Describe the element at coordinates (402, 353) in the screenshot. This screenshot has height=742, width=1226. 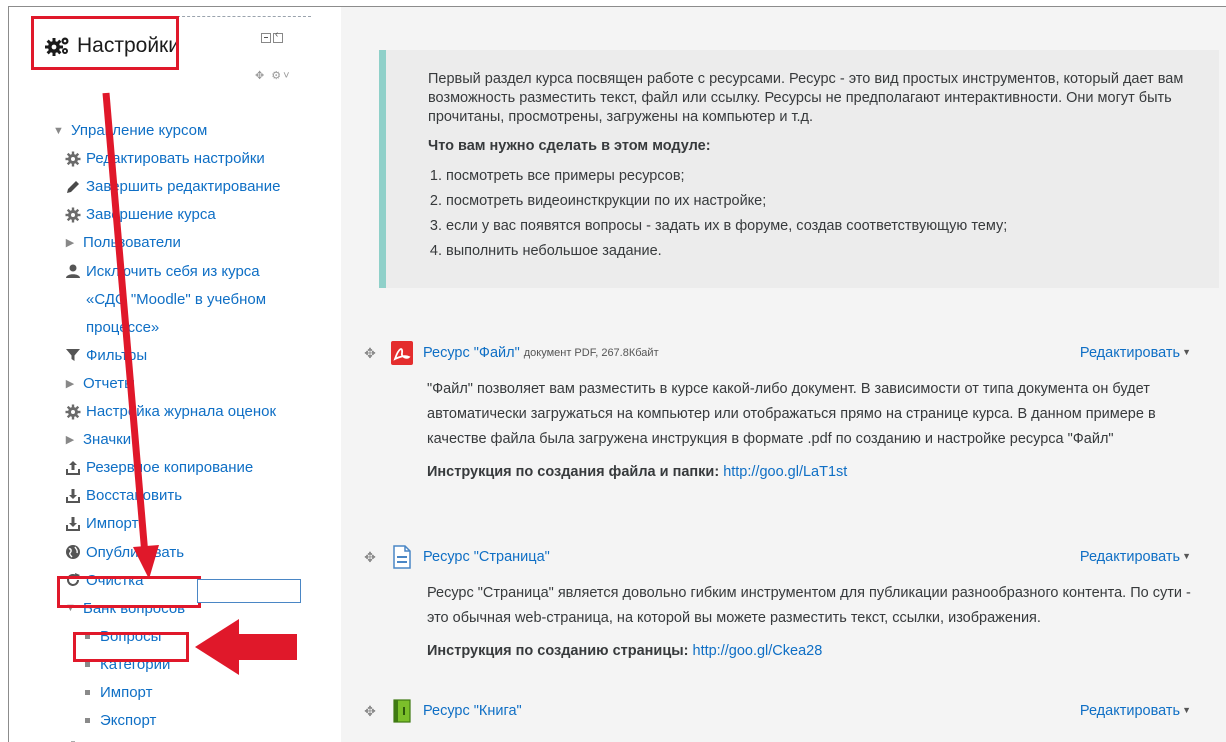
I see `pdf-icon` at that location.